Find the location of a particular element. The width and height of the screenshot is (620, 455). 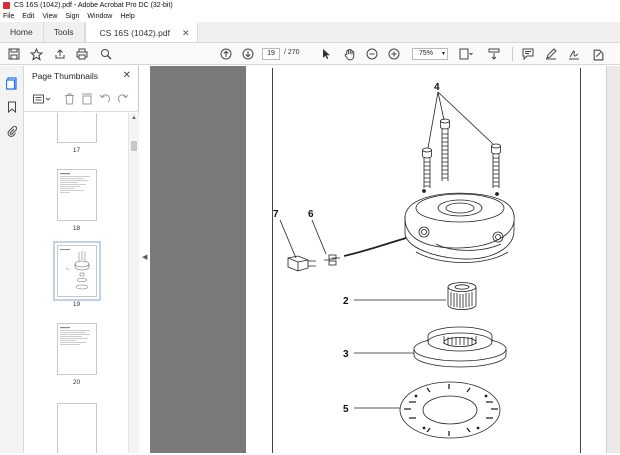

callout-4: 4 is located at coordinates (437, 87).